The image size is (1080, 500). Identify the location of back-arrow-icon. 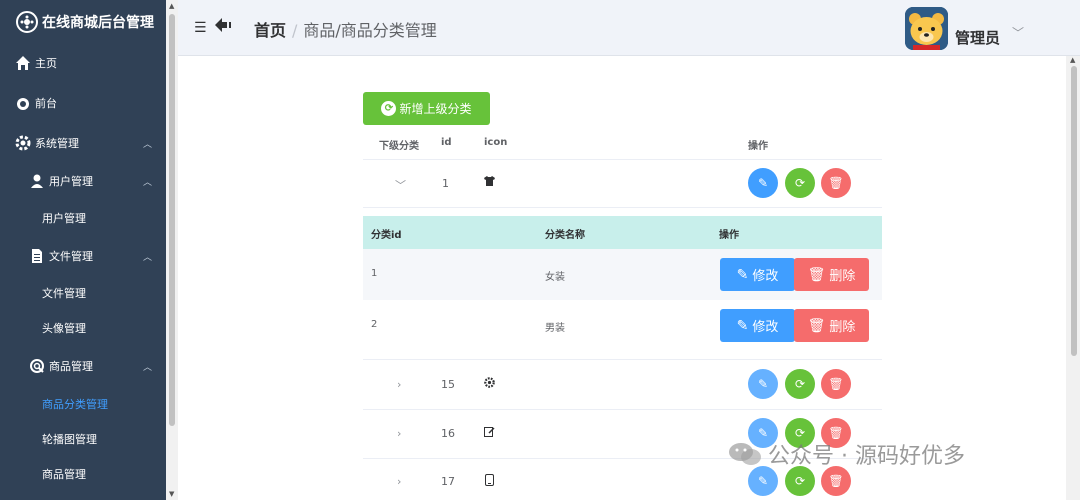
(223, 27).